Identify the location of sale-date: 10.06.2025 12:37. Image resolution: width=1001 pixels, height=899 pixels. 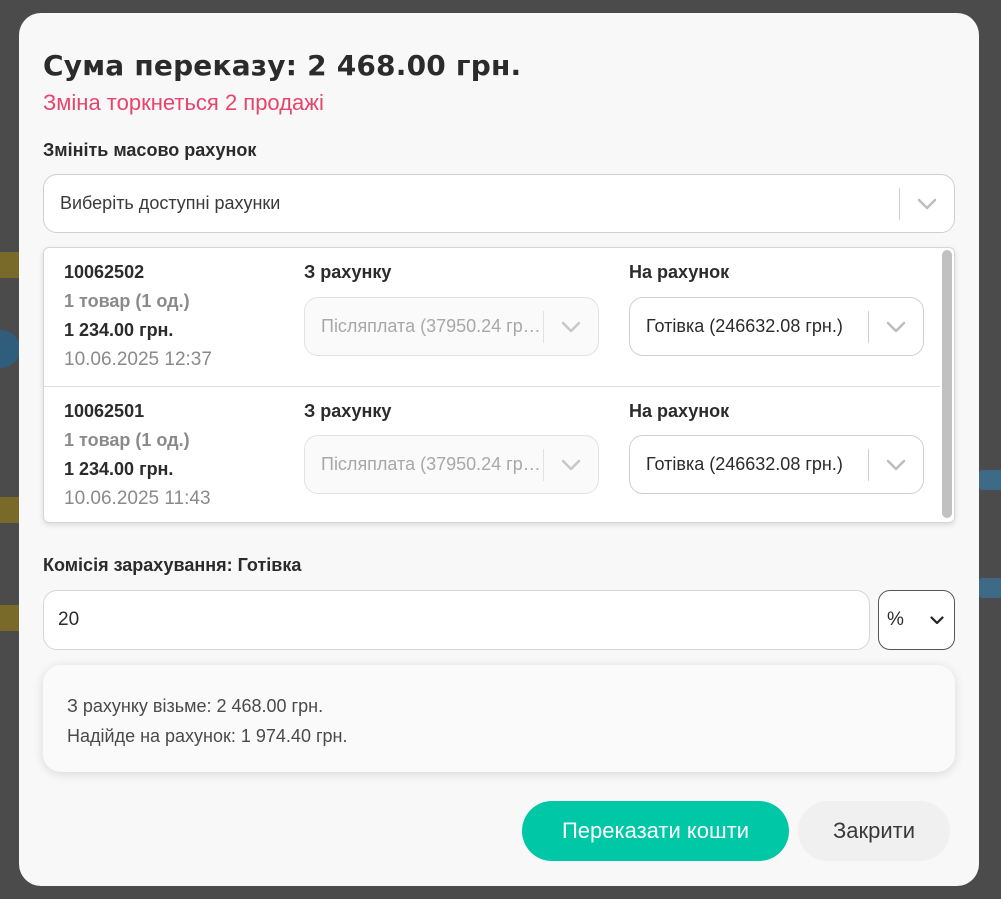
(138, 359).